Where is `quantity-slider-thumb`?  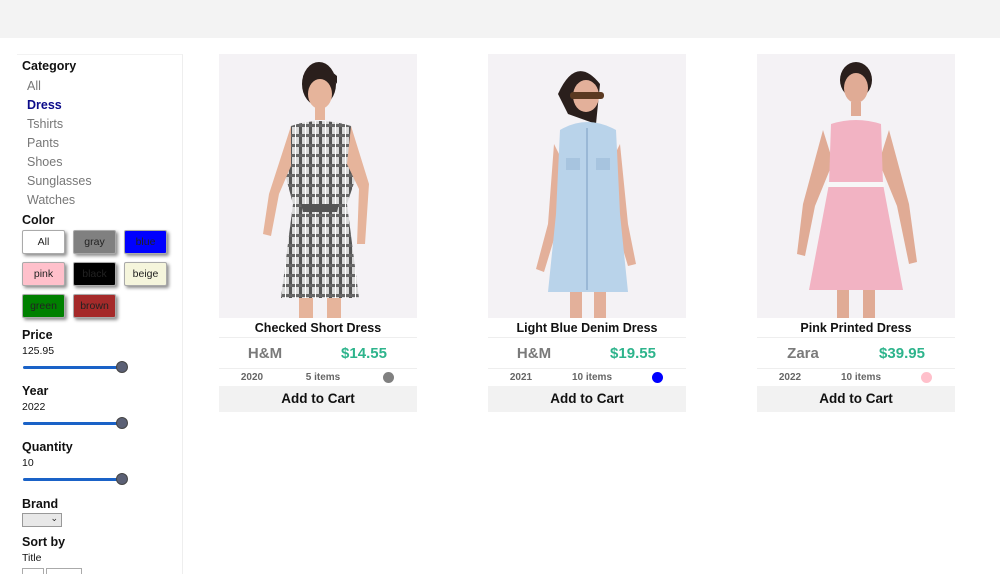 quantity-slider-thumb is located at coordinates (122, 479).